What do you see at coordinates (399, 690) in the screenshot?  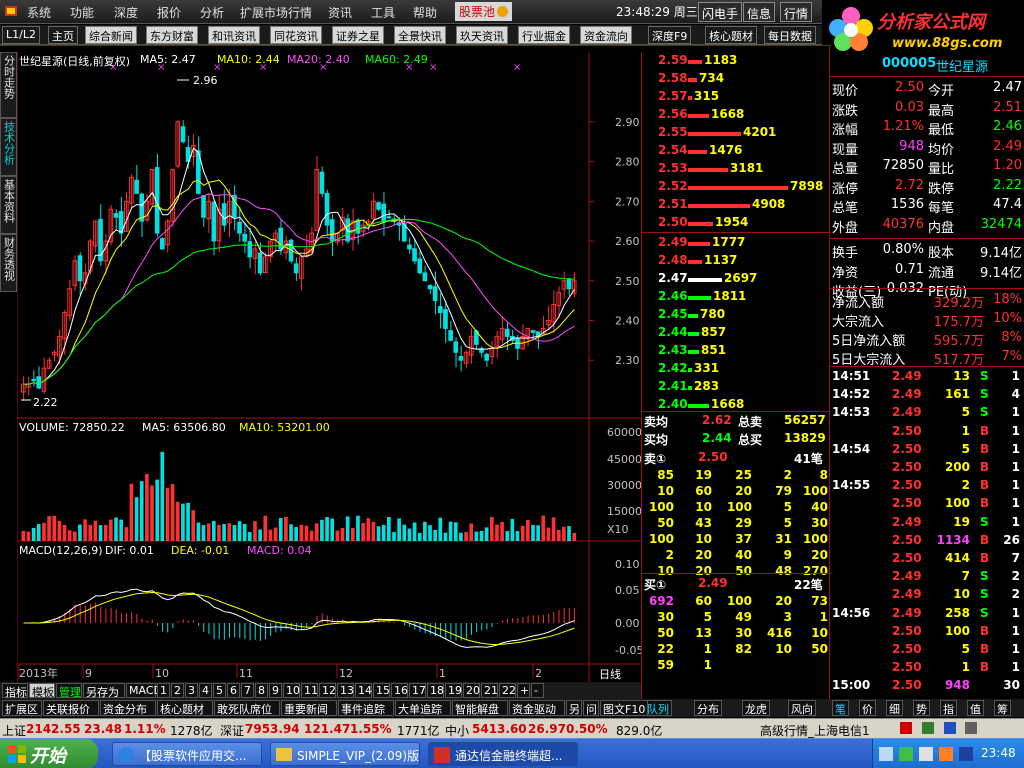 I see `indicator-tab: 16` at bounding box center [399, 690].